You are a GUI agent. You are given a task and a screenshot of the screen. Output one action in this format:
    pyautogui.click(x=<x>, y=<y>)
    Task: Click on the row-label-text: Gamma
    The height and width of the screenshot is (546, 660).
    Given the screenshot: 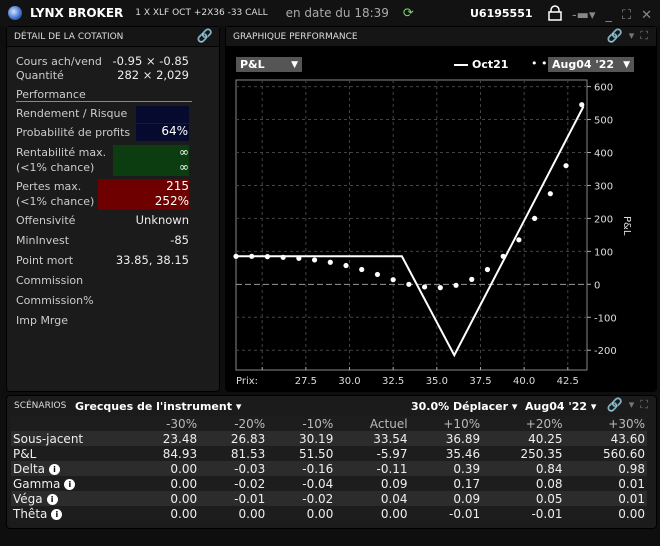 What is the action you would take?
    pyautogui.click(x=37, y=483)
    